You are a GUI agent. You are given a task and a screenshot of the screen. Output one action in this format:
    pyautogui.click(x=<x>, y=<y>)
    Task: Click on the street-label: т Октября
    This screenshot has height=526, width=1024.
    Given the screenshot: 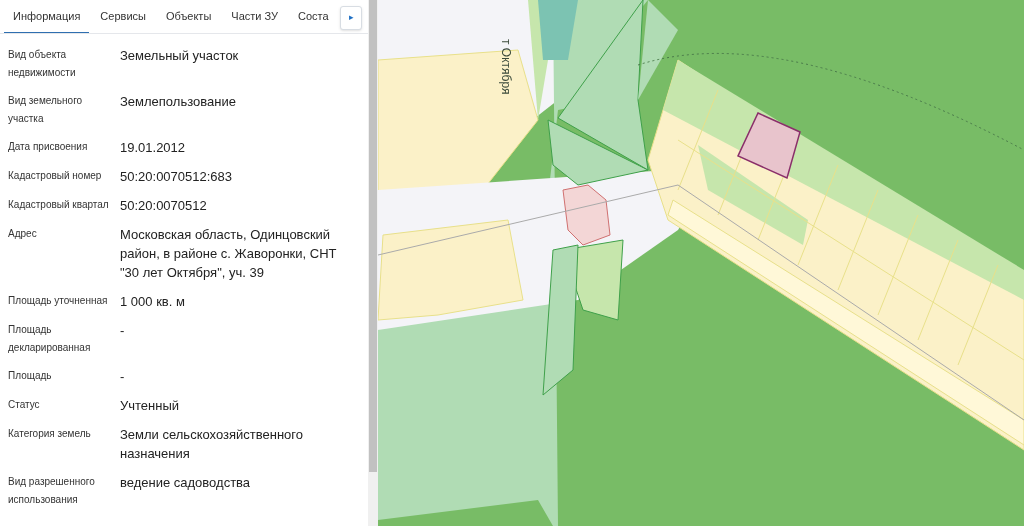 What is the action you would take?
    pyautogui.click(x=506, y=67)
    